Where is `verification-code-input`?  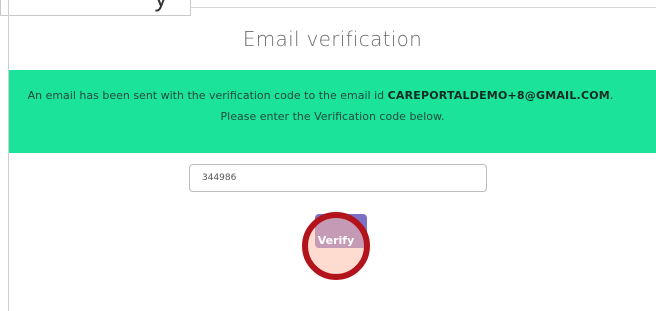 verification-code-input is located at coordinates (338, 178).